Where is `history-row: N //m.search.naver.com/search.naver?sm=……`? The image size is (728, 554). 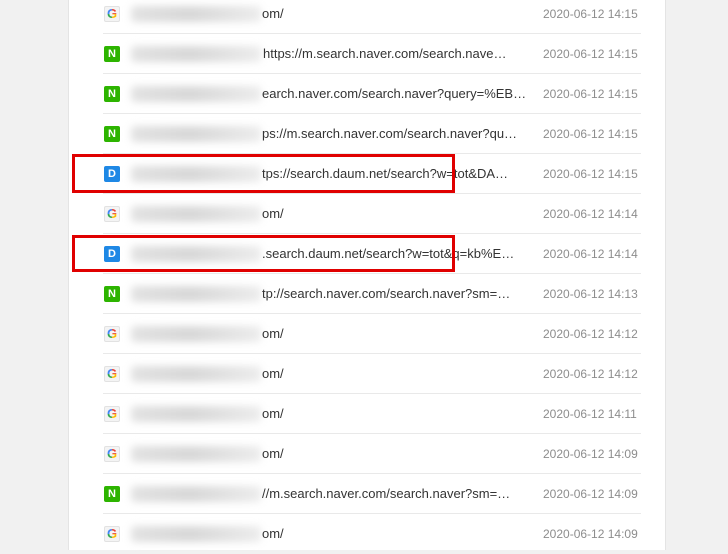 history-row: N //m.search.naver.com/search.naver?sm=…… is located at coordinates (367, 494).